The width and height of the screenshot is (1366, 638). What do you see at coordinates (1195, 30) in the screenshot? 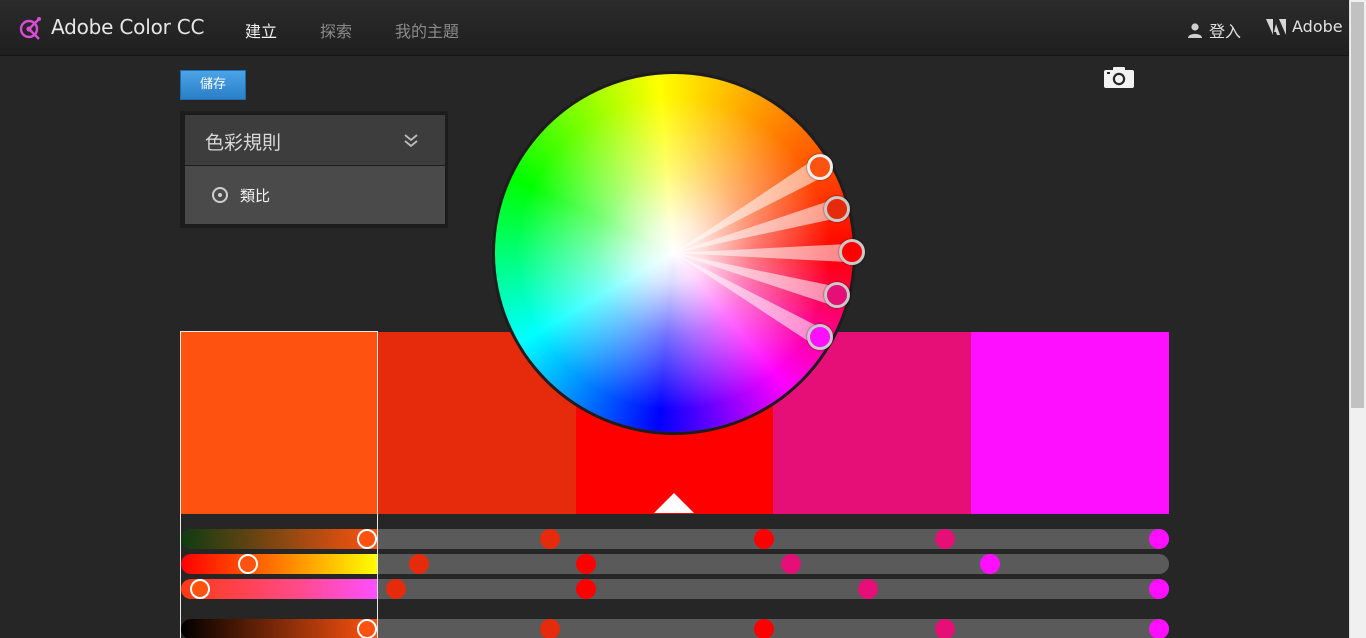
I see `user-icon` at bounding box center [1195, 30].